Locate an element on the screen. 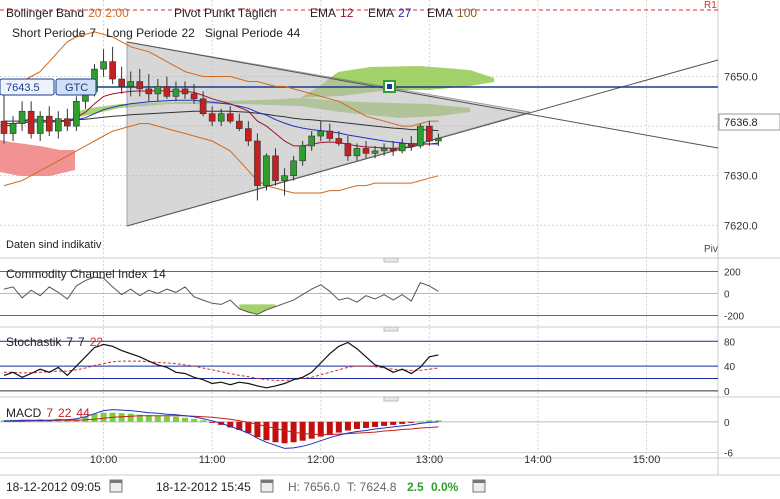 The width and height of the screenshot is (780, 499). svg-text: GTC is located at coordinates (76, 88).